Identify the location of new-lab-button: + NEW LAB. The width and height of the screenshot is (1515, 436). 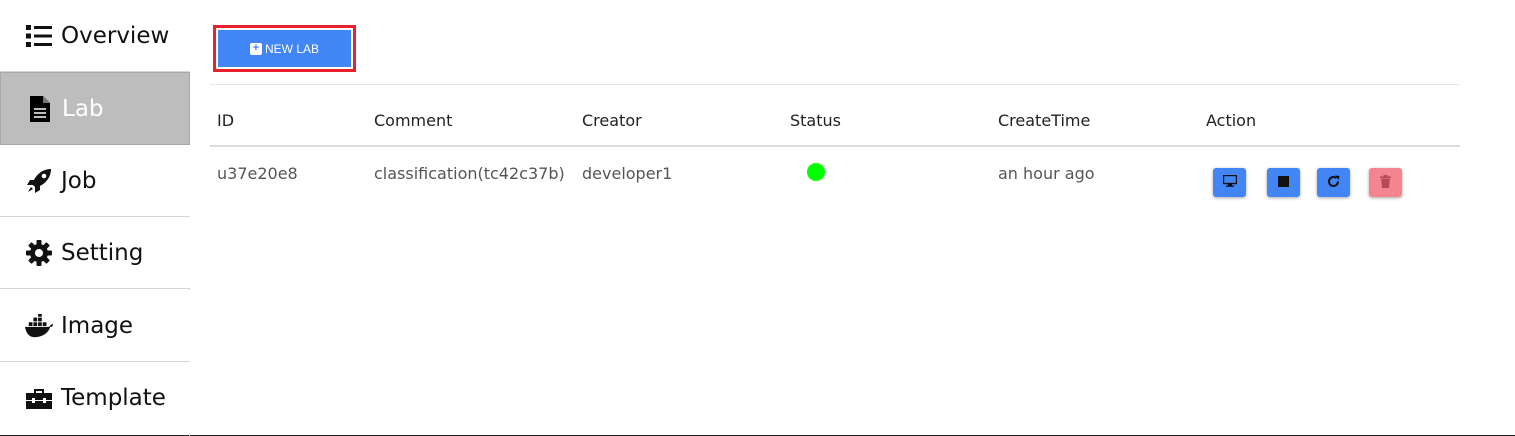
(284, 48).